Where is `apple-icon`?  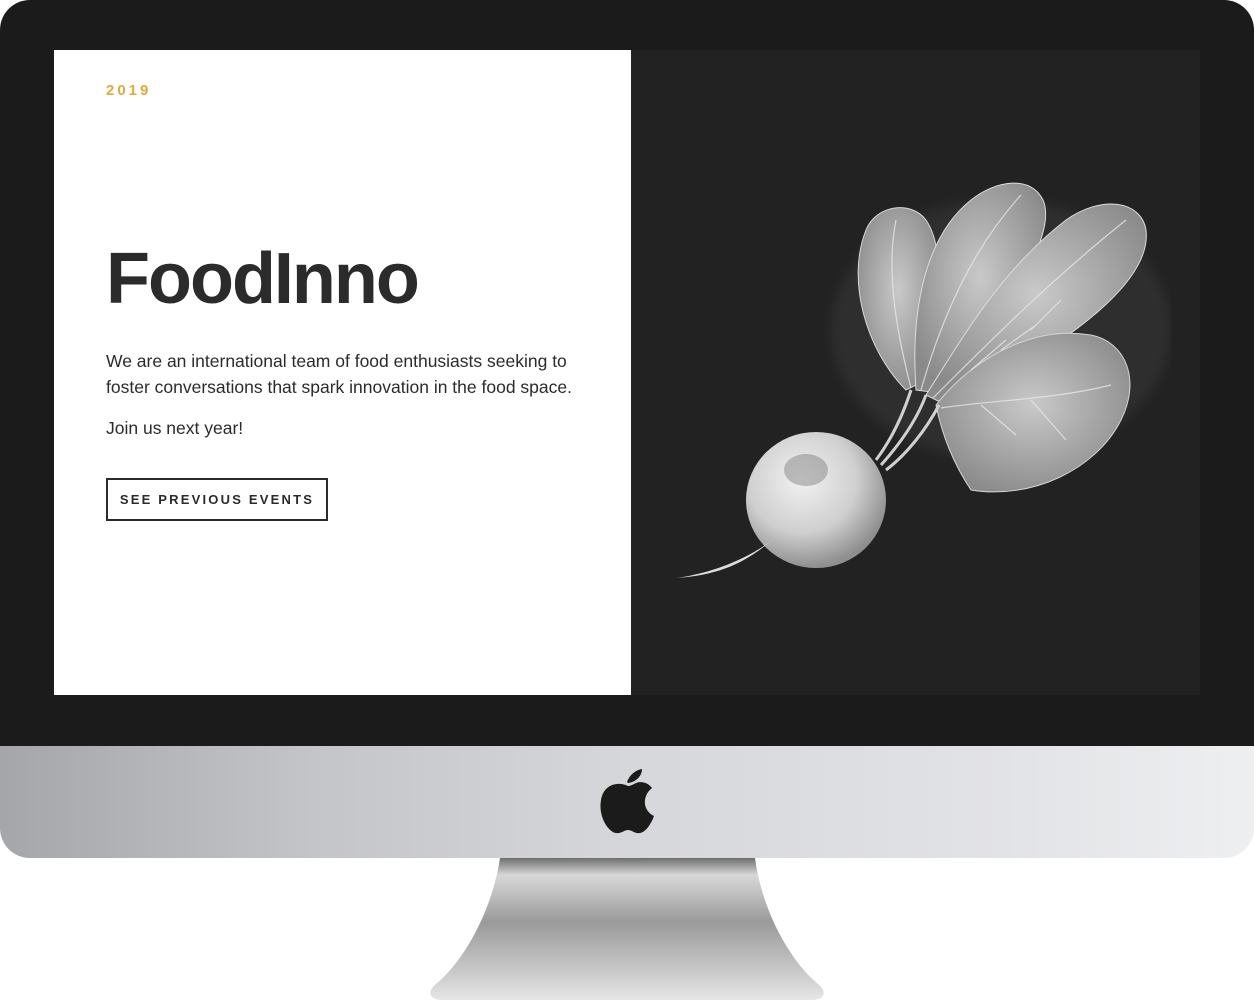 apple-icon is located at coordinates (627, 801).